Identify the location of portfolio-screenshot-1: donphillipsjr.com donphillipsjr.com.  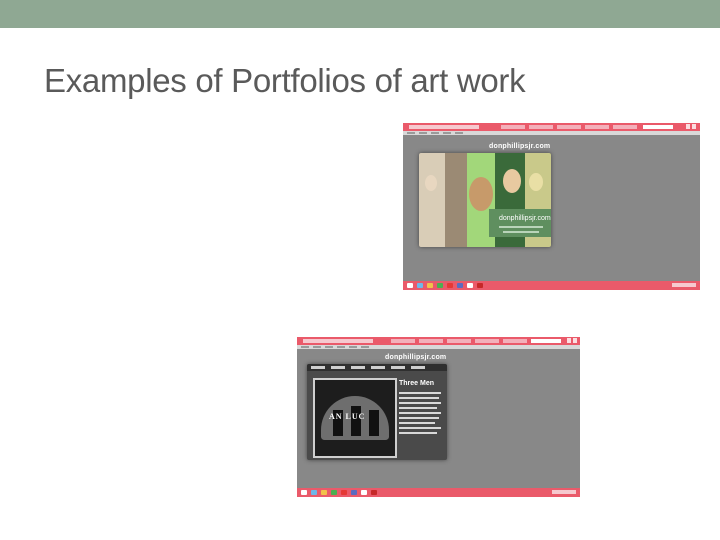
(551, 206).